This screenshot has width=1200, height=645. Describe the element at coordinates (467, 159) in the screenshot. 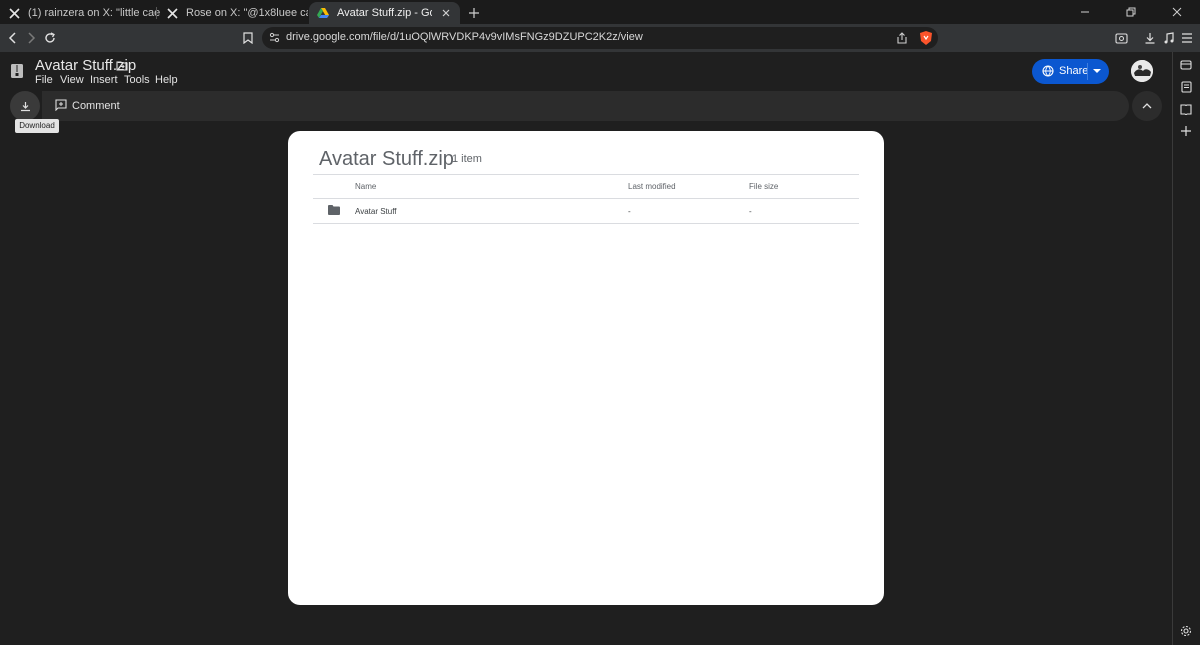

I see `item-count: 1 item` at that location.